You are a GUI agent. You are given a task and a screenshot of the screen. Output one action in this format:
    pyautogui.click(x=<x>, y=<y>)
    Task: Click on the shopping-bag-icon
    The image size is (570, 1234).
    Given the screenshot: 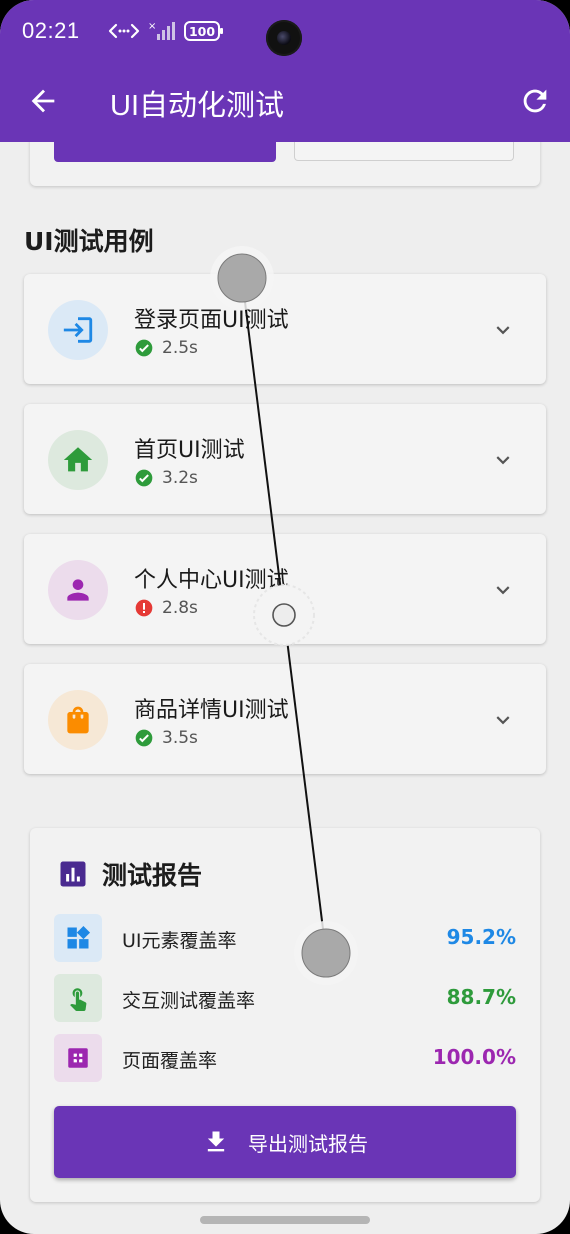 What is the action you would take?
    pyautogui.click(x=78, y=720)
    